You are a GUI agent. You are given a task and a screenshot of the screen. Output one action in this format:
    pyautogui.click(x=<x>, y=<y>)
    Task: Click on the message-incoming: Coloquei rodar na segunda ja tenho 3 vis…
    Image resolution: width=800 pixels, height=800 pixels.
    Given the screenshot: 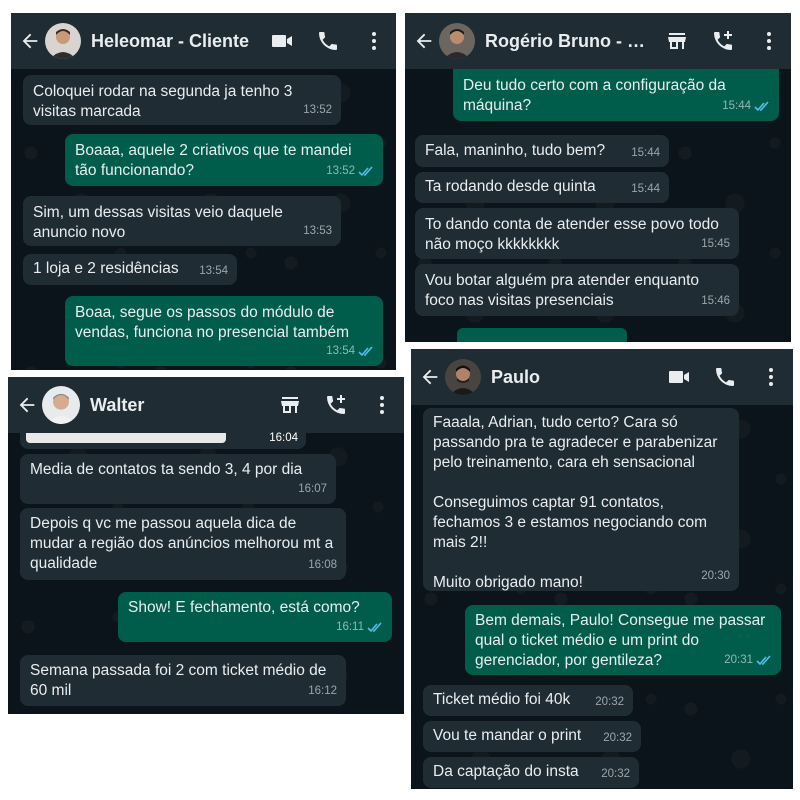 What is the action you would take?
    pyautogui.click(x=182, y=100)
    